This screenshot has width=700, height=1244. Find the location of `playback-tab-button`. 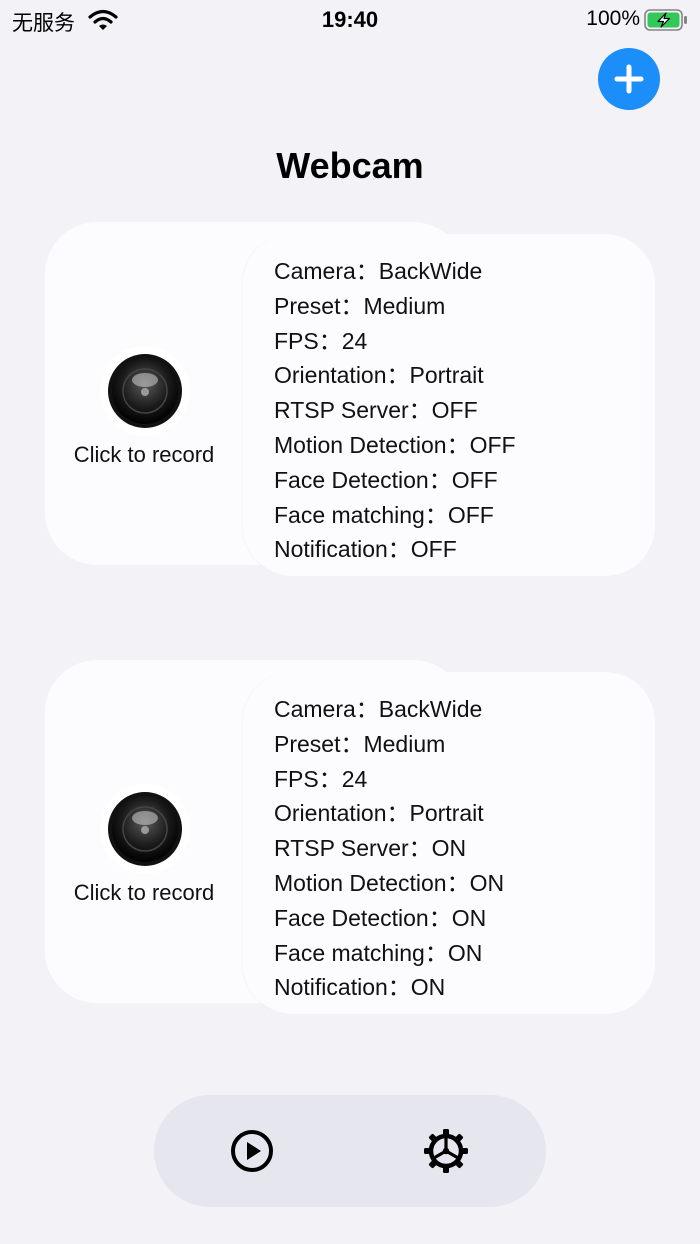

playback-tab-button is located at coordinates (252, 1151).